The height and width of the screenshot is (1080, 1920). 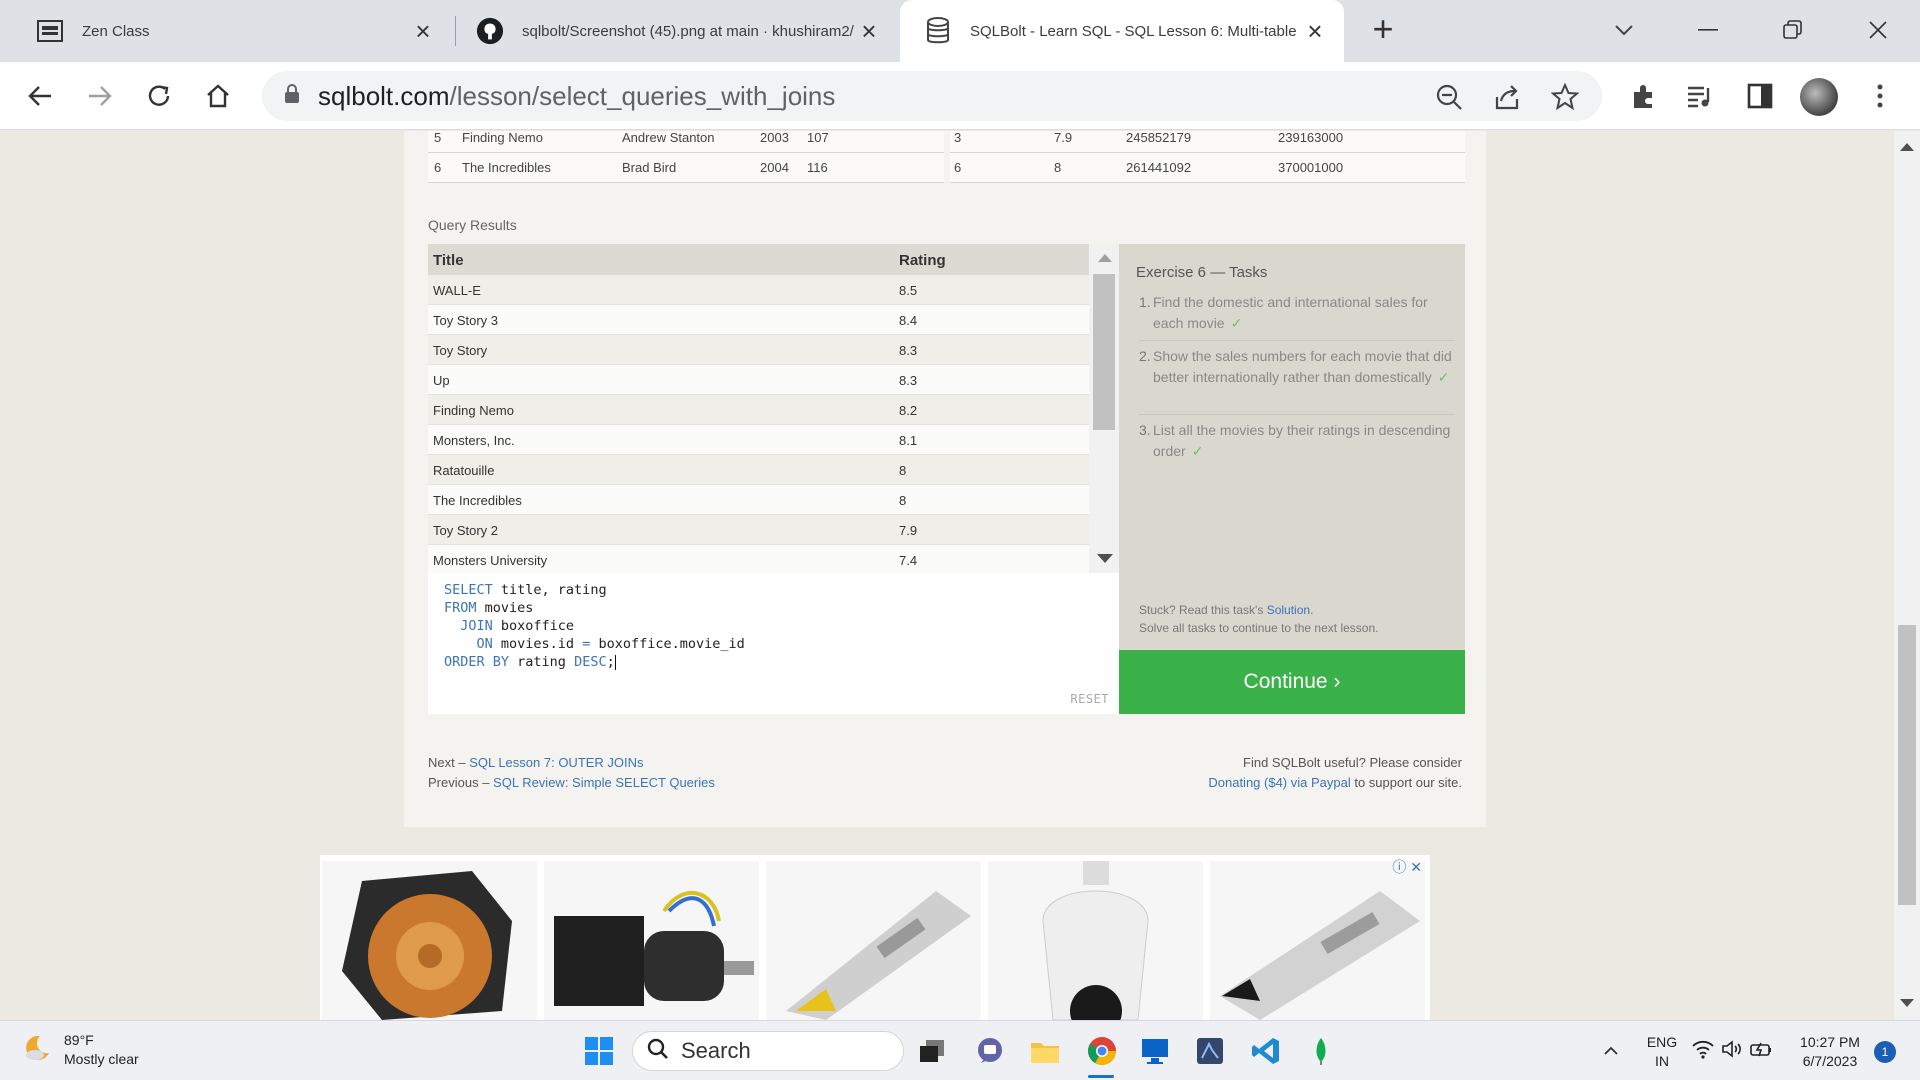 I want to click on bookmark-star-icon, so click(x=1565, y=97).